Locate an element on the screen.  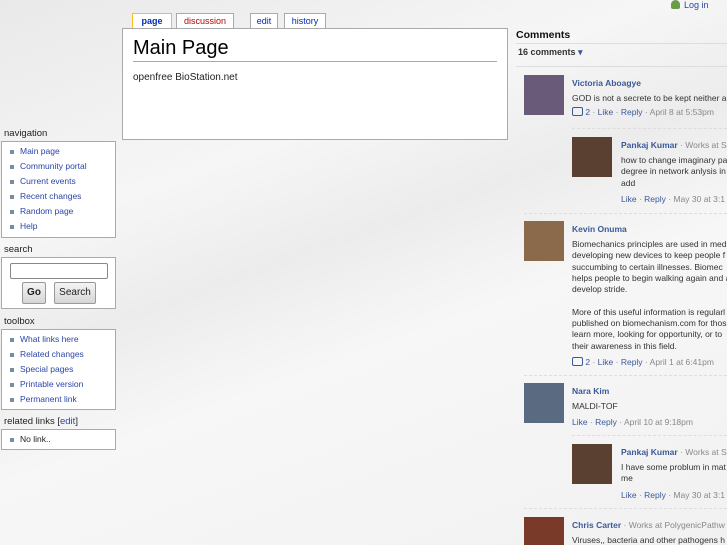
sidebar-item: Help is located at coordinates (62, 226).